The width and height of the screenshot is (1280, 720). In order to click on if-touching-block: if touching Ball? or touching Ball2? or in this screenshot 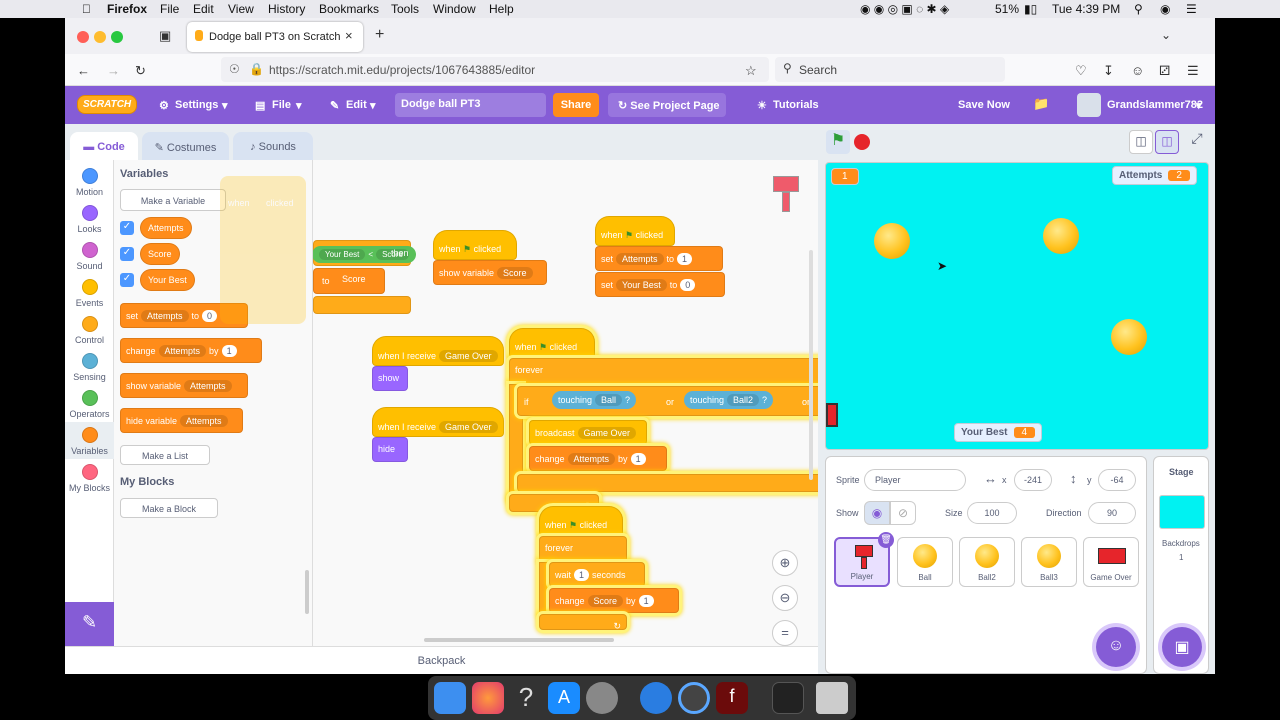, I will do `click(667, 401)`.